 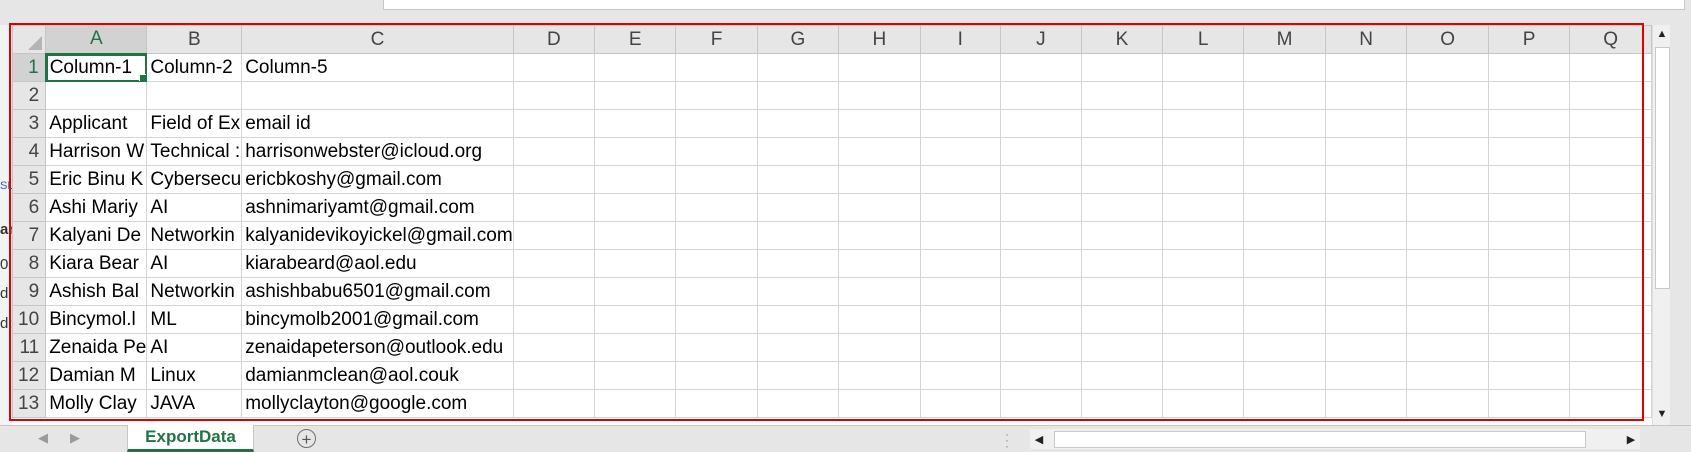 I want to click on cell-a10: Bincymol.l, so click(x=96, y=319).